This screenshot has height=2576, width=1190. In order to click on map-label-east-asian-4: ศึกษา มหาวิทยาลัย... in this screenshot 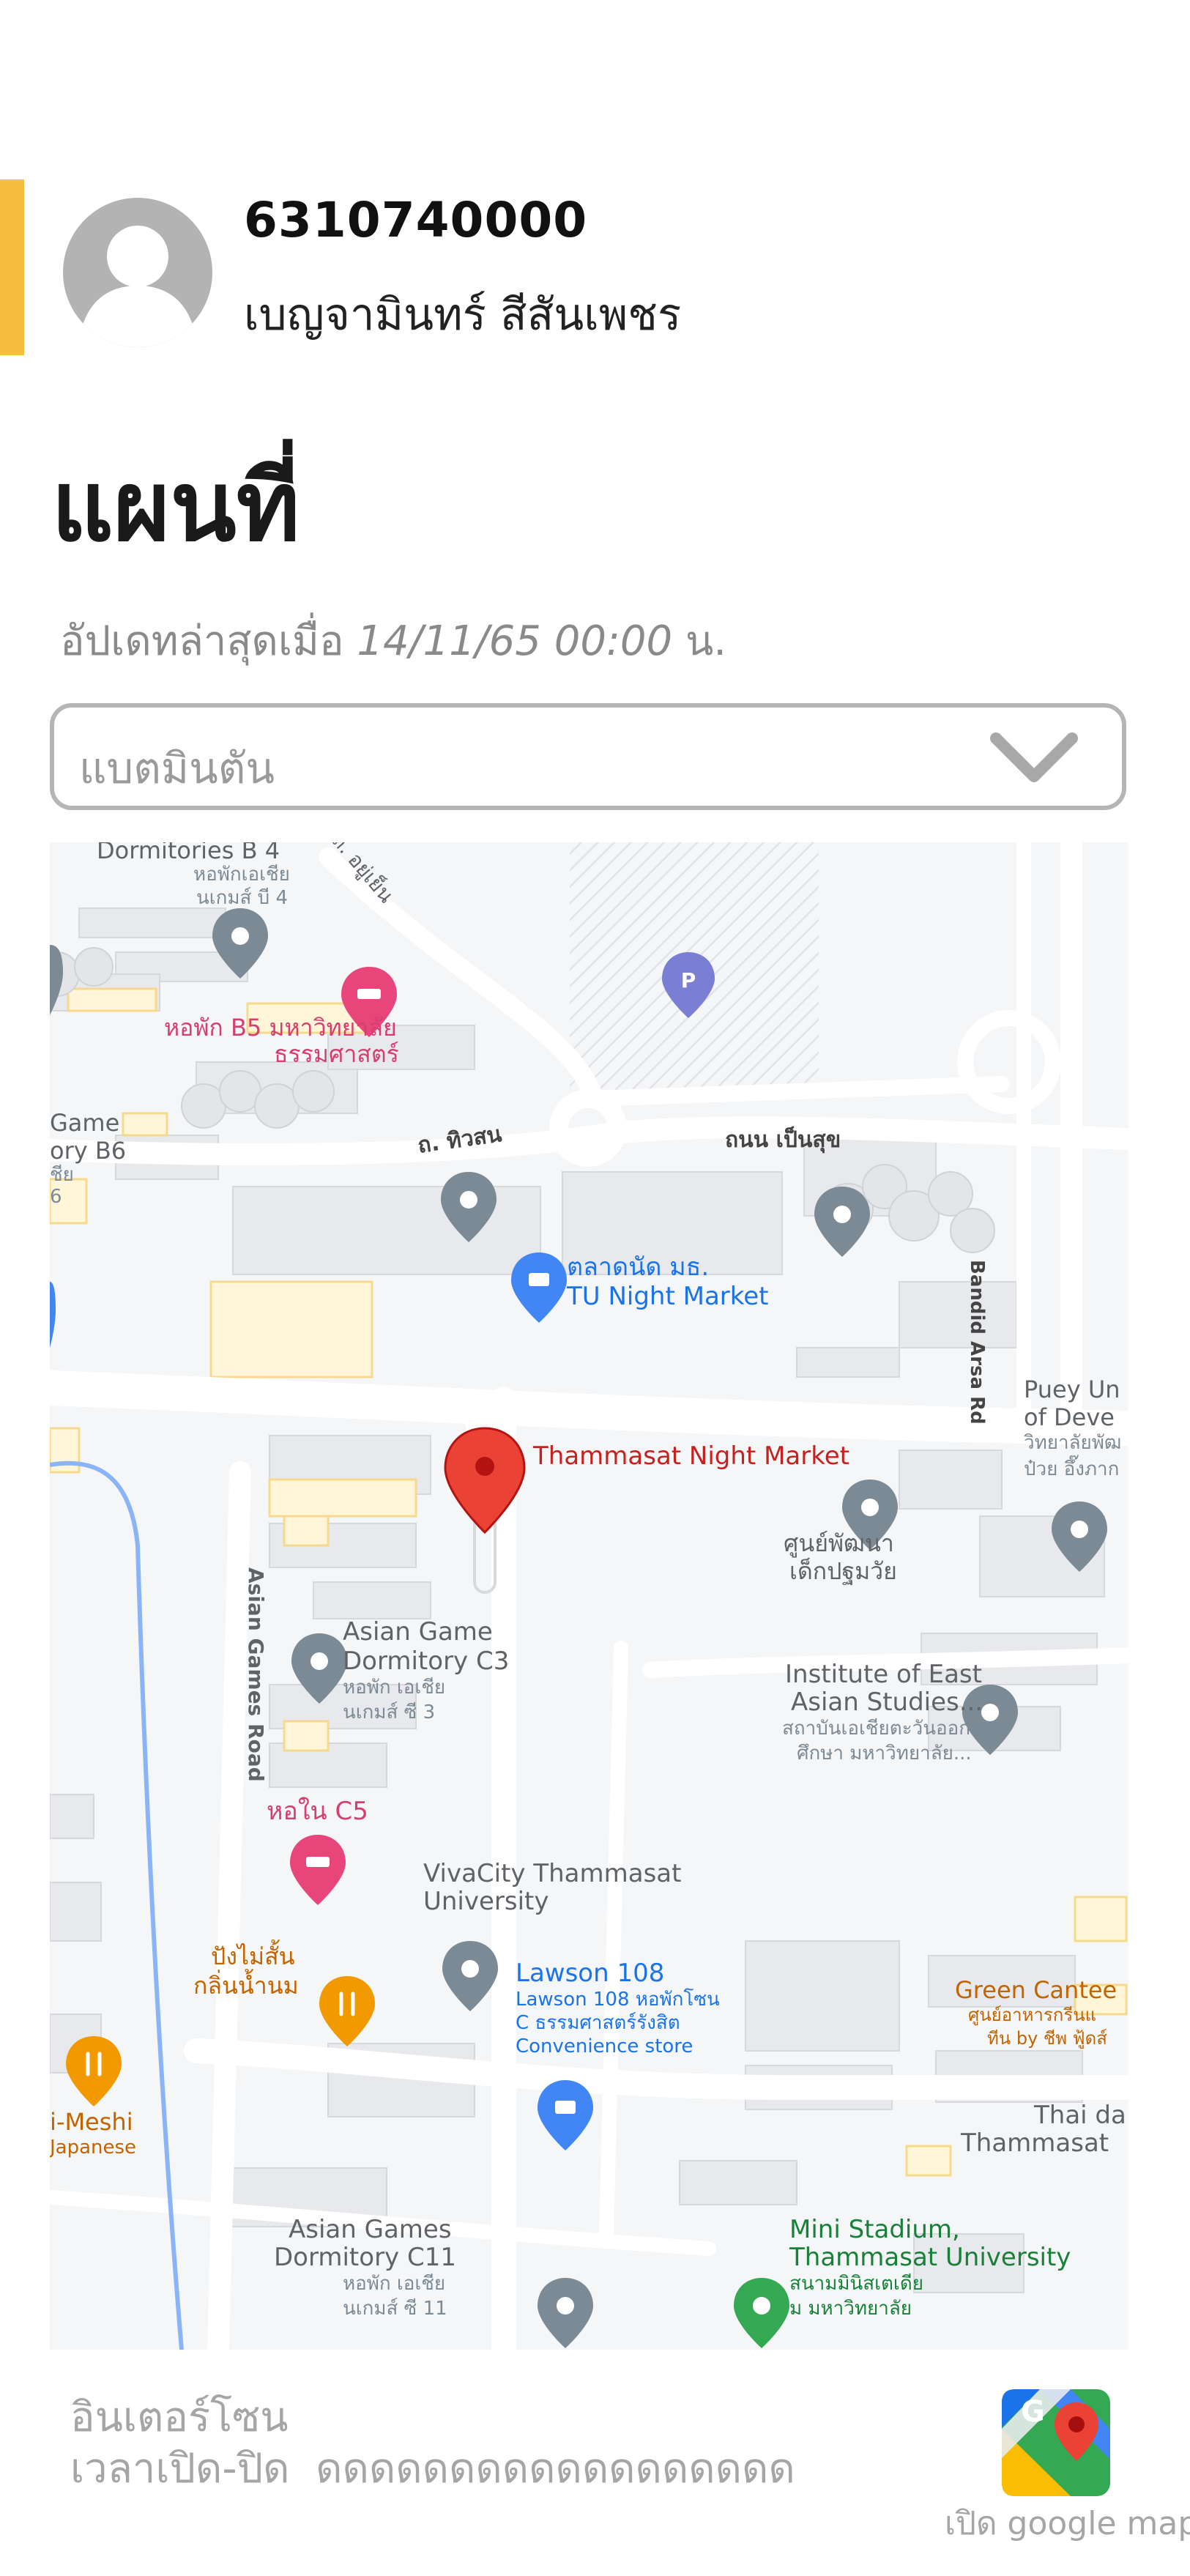, I will do `click(884, 1753)`.